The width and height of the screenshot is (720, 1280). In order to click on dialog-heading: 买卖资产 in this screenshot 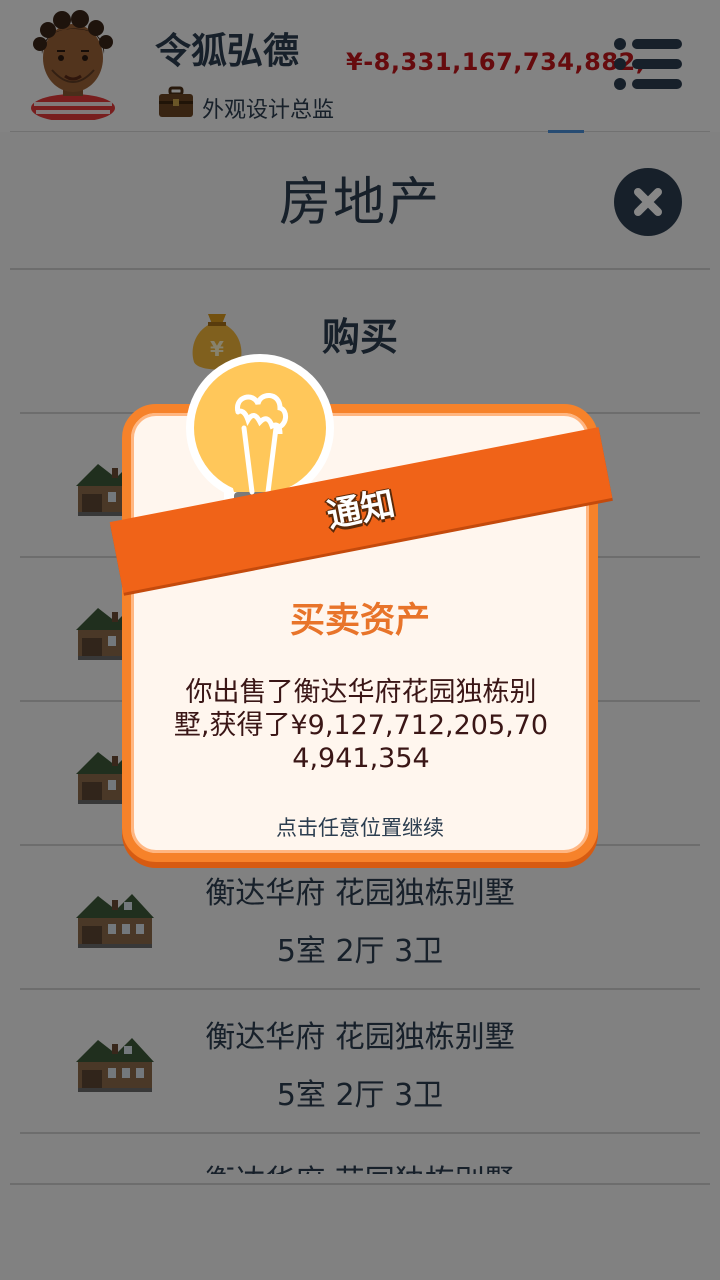, I will do `click(359, 621)`.